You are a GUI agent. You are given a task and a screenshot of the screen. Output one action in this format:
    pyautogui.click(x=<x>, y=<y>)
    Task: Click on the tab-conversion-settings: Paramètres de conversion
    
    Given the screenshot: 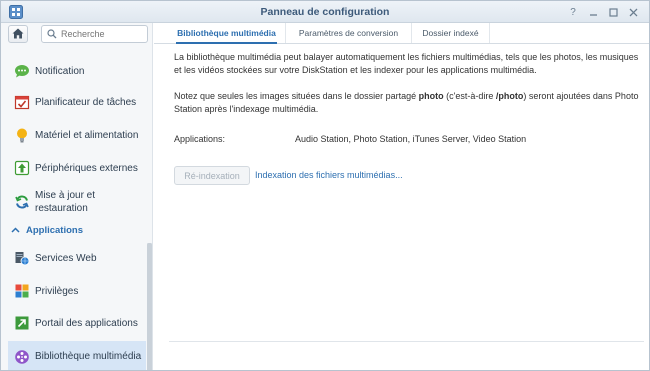 What is the action you would take?
    pyautogui.click(x=349, y=33)
    